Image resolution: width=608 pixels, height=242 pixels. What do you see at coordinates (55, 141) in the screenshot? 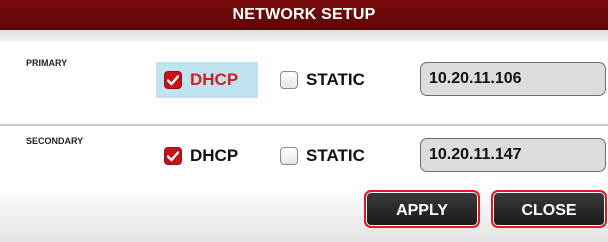
I see `secondary-label: SECONDARY` at bounding box center [55, 141].